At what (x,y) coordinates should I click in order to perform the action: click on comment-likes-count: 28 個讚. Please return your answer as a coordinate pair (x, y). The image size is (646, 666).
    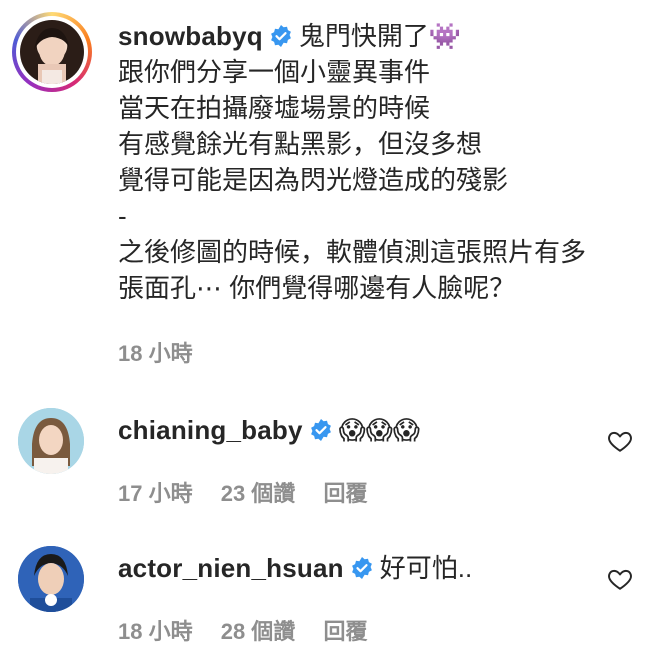
    Looking at the image, I should click on (258, 631).